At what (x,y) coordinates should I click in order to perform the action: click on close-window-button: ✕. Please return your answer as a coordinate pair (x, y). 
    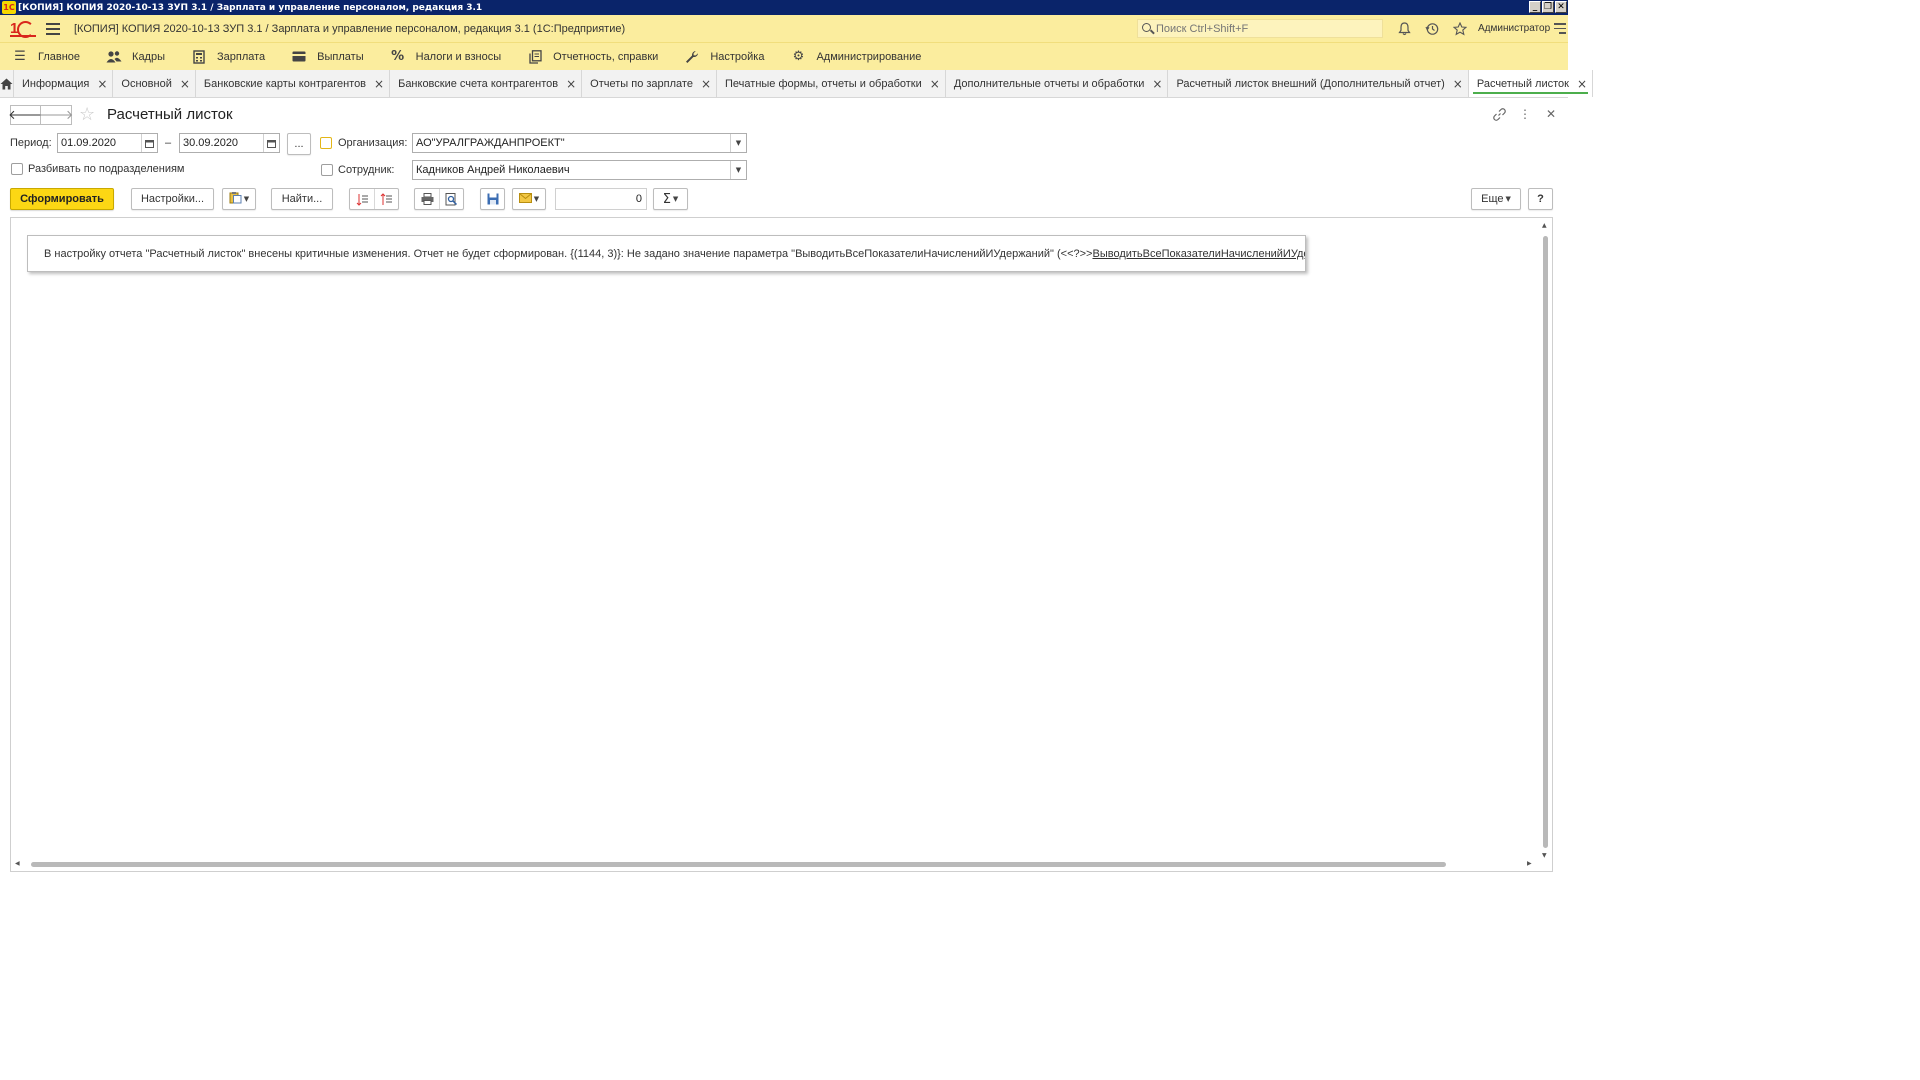
    Looking at the image, I should click on (1561, 7).